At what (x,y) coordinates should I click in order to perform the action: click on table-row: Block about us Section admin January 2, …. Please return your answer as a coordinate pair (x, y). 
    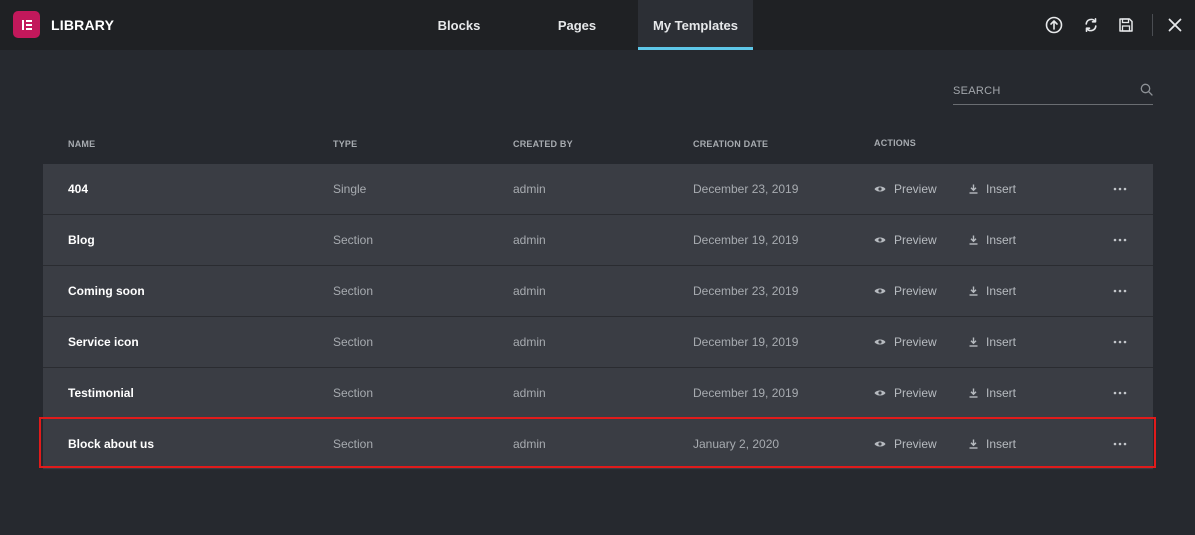
    Looking at the image, I should click on (598, 444).